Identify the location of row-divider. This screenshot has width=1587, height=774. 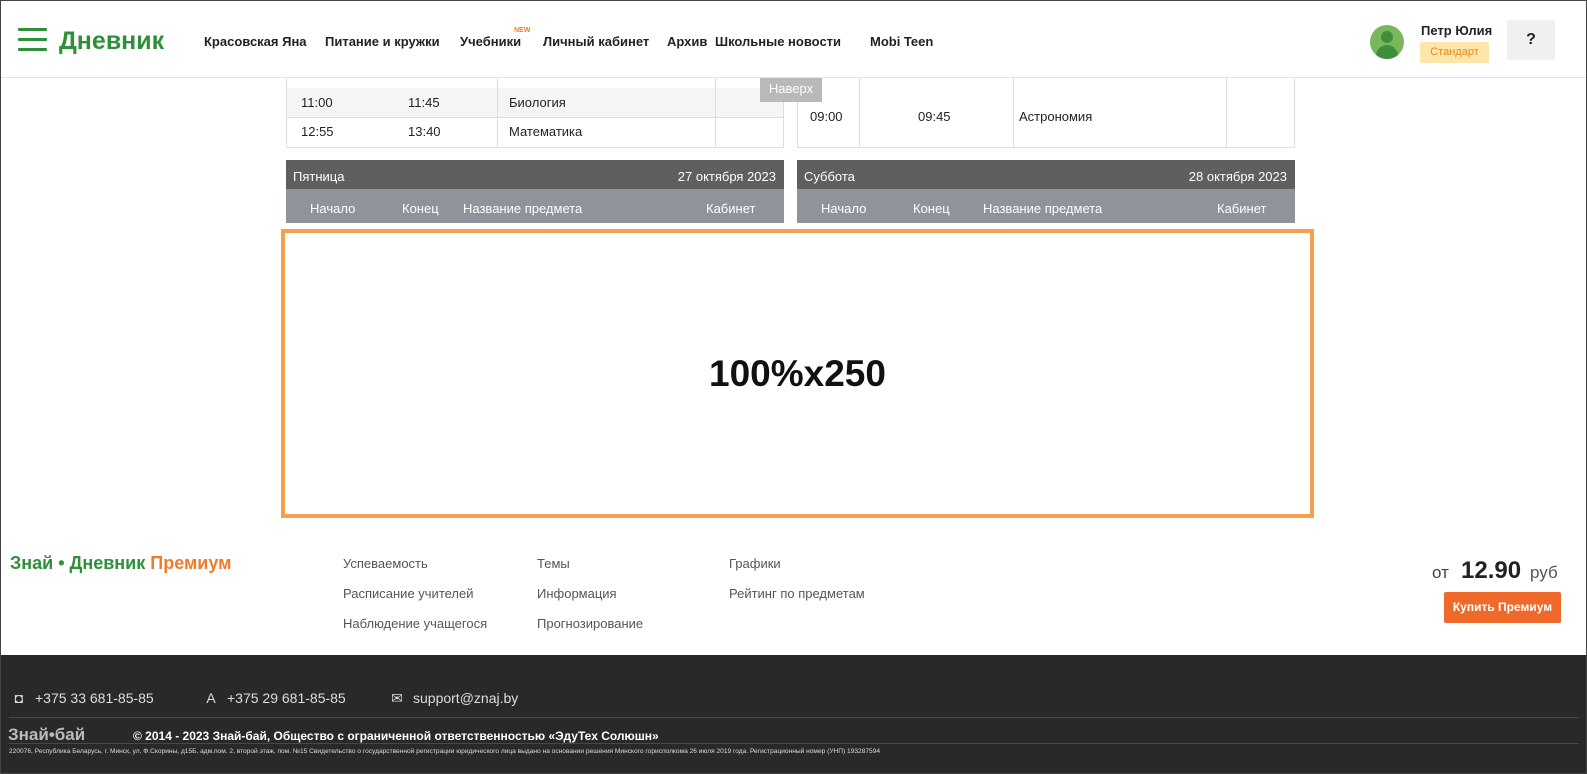
(535, 117).